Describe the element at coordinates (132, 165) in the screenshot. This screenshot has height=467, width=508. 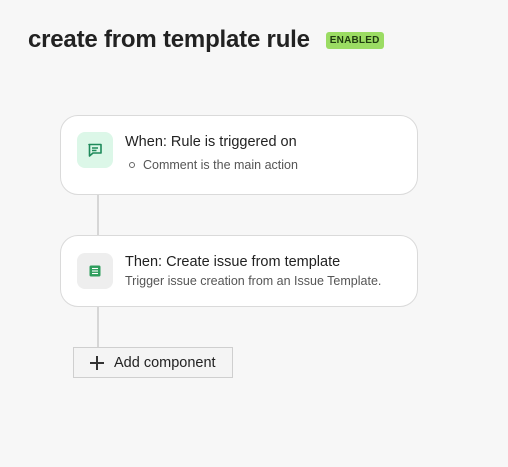
I see `bullet-icon` at that location.